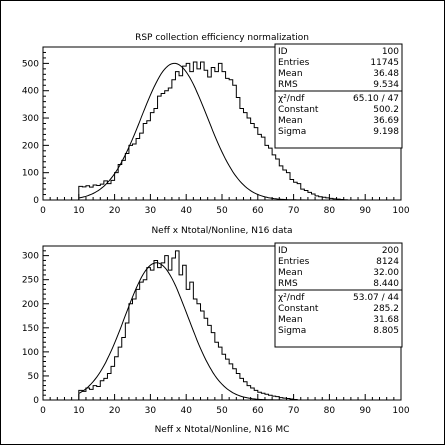  I want to click on bottom-fit-value: 285.2, so click(386, 309).